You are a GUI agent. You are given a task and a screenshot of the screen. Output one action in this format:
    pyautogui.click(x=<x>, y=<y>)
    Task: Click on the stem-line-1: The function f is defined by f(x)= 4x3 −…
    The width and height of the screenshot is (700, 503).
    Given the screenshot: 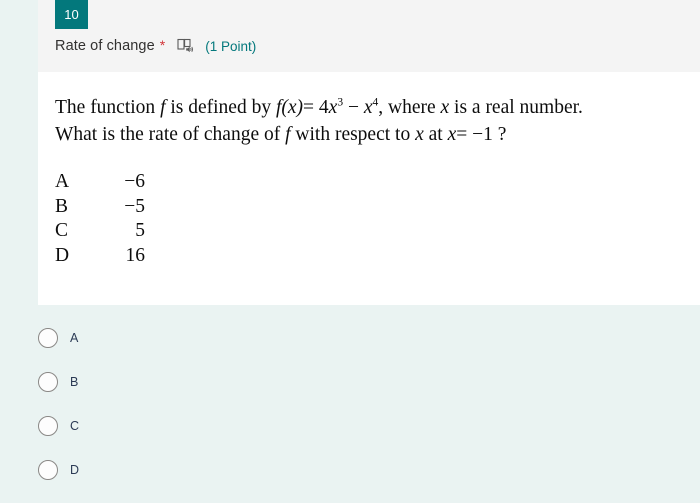 What is the action you would take?
    pyautogui.click(x=377, y=107)
    